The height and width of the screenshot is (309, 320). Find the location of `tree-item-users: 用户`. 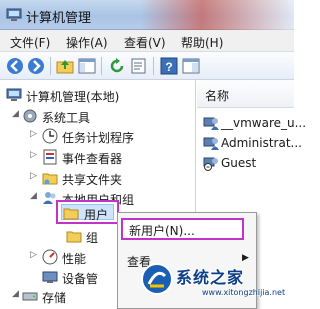

tree-item-users: 用户 is located at coordinates (87, 212).